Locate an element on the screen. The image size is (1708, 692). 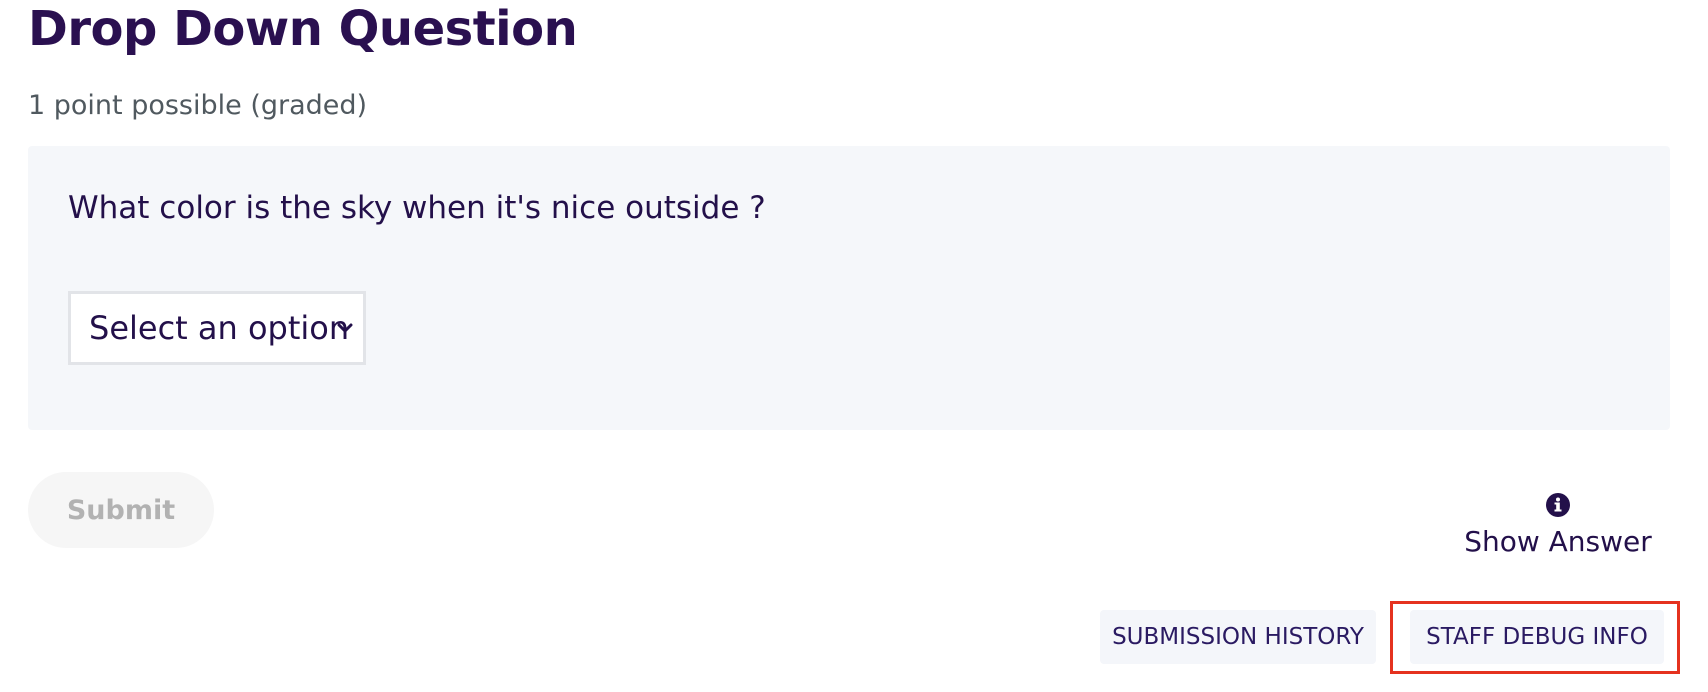
show-answer-label: Show Answer is located at coordinates (1558, 541).